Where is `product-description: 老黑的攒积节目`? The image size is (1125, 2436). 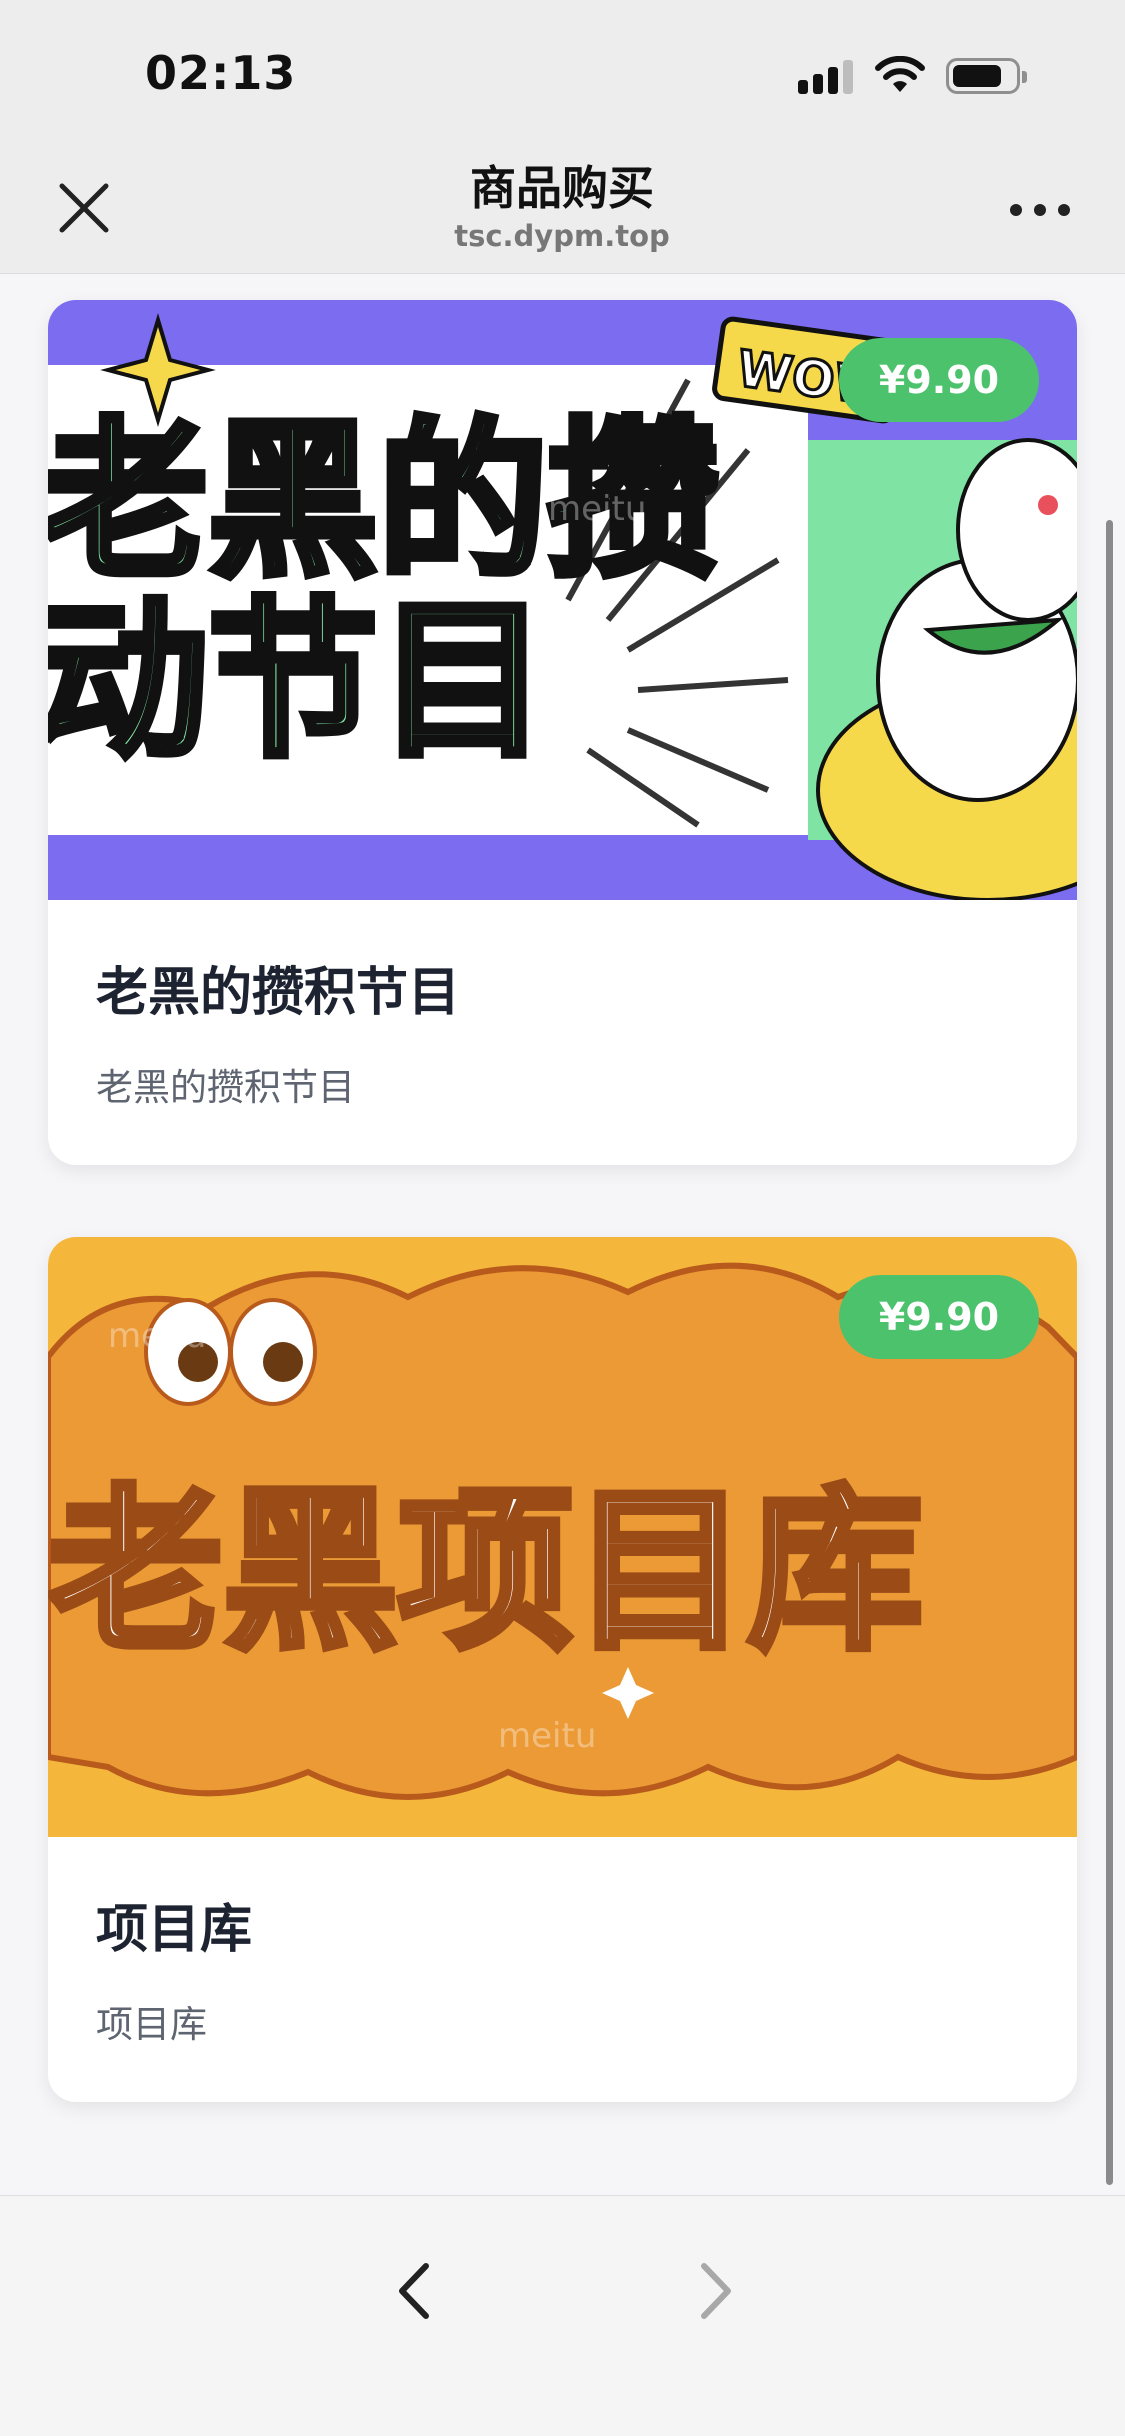
product-description: 老黑的攒积节目 is located at coordinates (225, 1087).